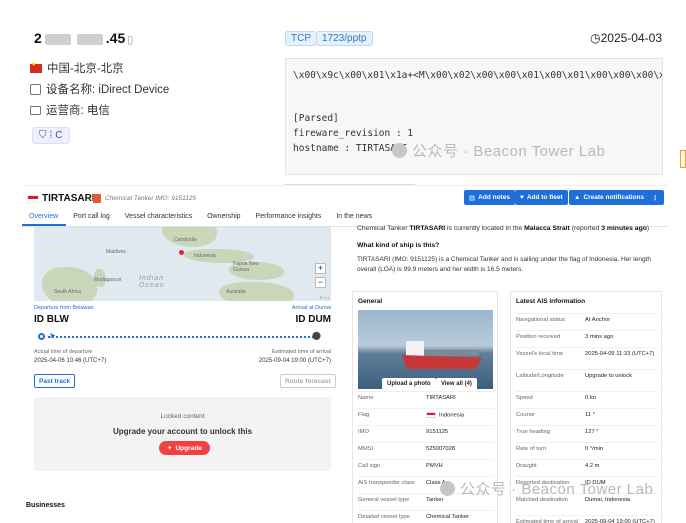 The image size is (686, 523). Describe the element at coordinates (441, 398) in the screenshot. I see `general-value: TIRTASARI` at that location.